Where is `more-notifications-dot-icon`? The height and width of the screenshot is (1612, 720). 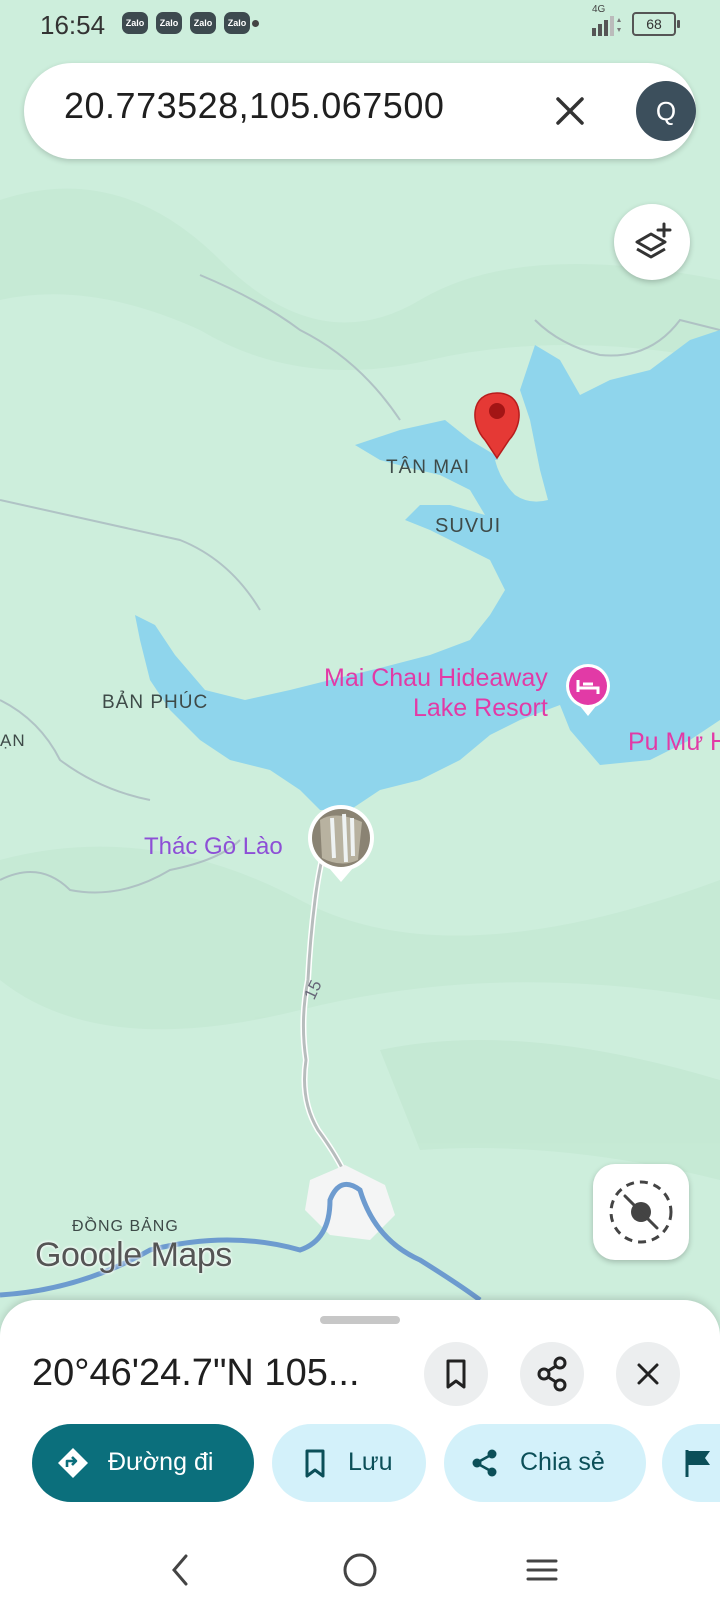 more-notifications-dot-icon is located at coordinates (255, 23).